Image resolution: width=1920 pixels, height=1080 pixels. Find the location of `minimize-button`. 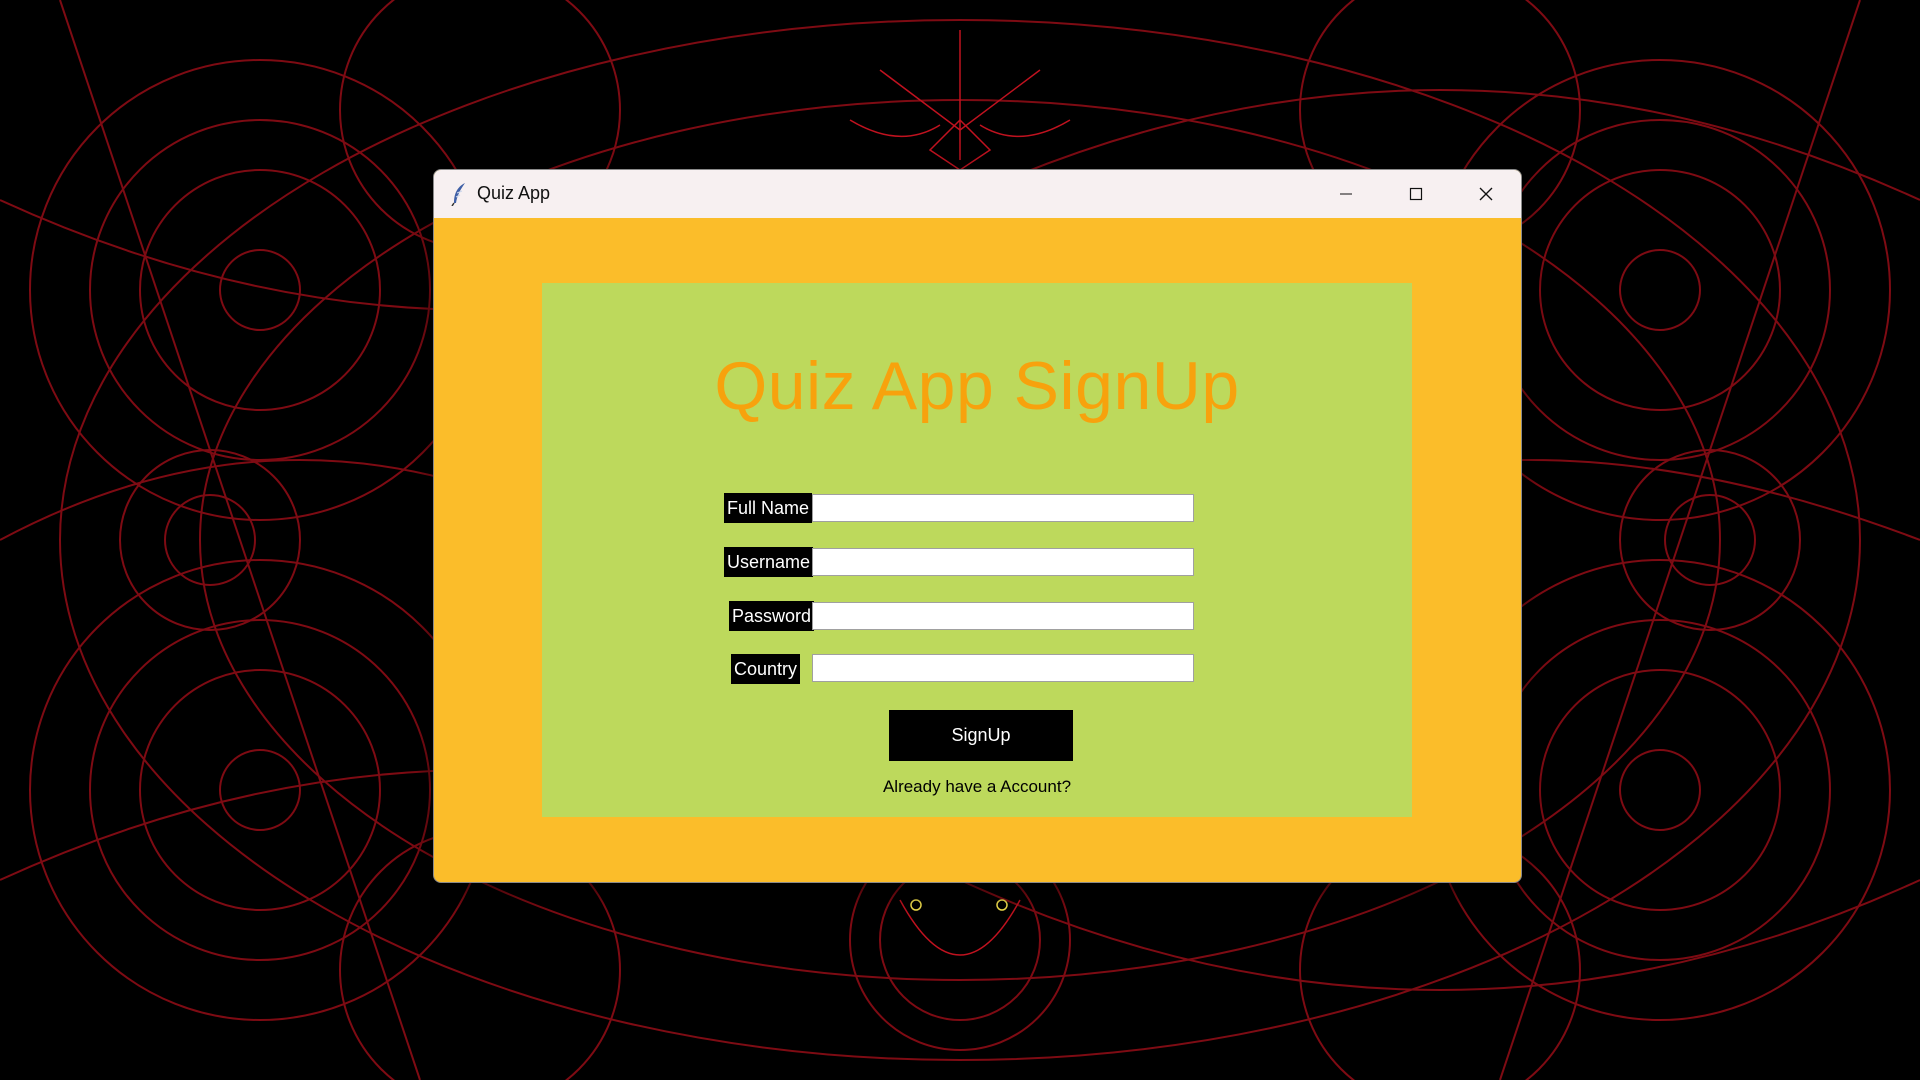

minimize-button is located at coordinates (1346, 194).